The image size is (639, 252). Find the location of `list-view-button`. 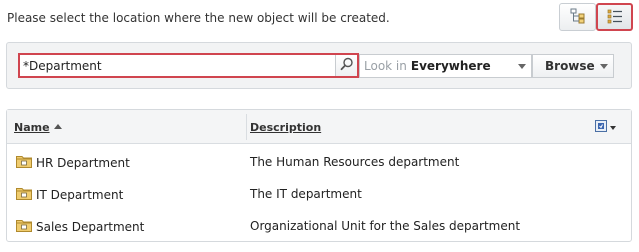

list-view-button is located at coordinates (614, 17).